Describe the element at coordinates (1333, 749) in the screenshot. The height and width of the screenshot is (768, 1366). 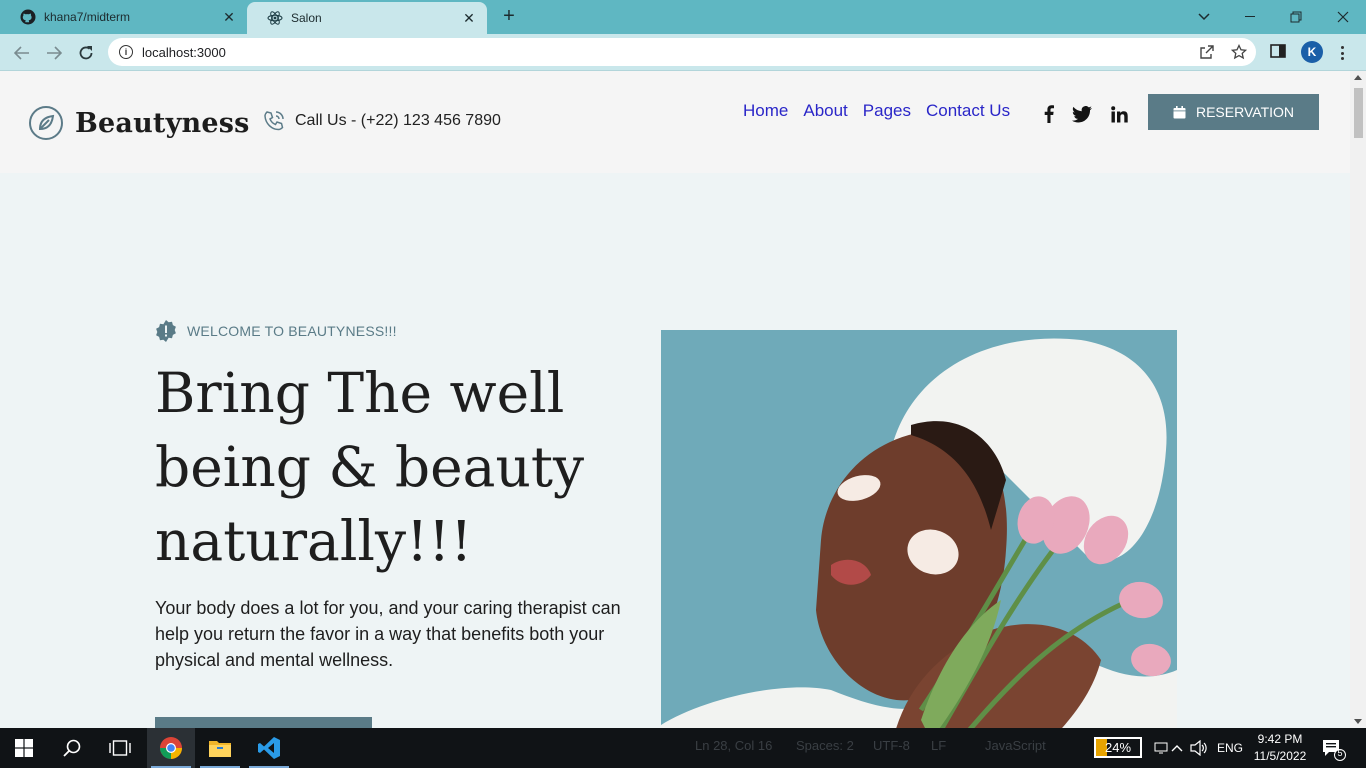
I see `notification-center-icon: 5` at that location.